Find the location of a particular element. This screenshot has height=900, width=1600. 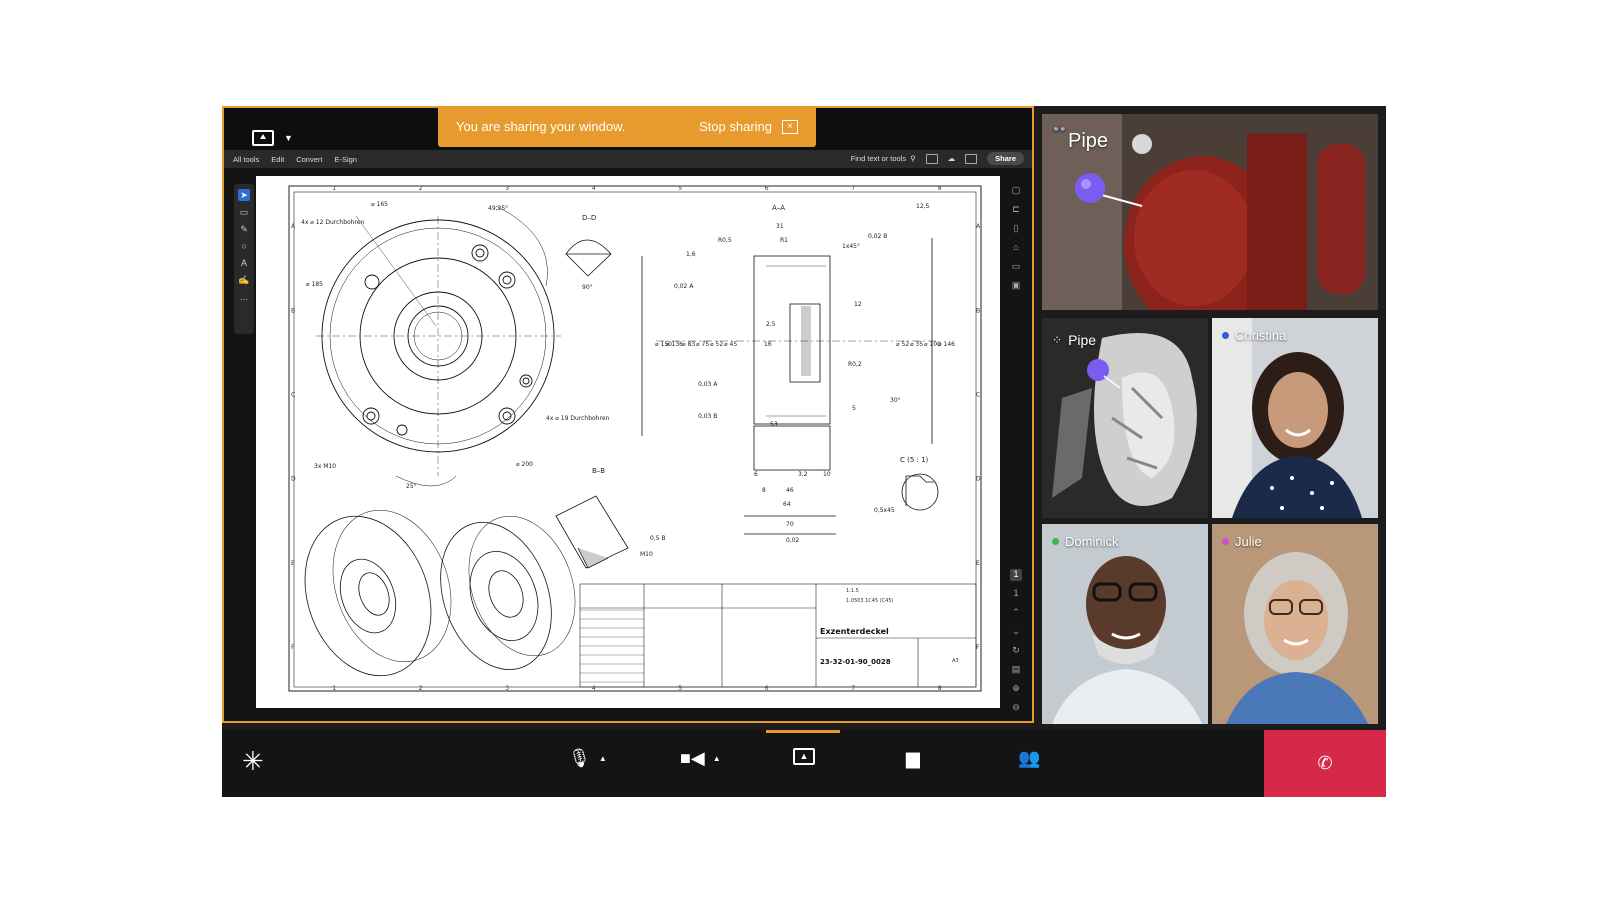

tol-002: 0,02 is located at coordinates (793, 540).